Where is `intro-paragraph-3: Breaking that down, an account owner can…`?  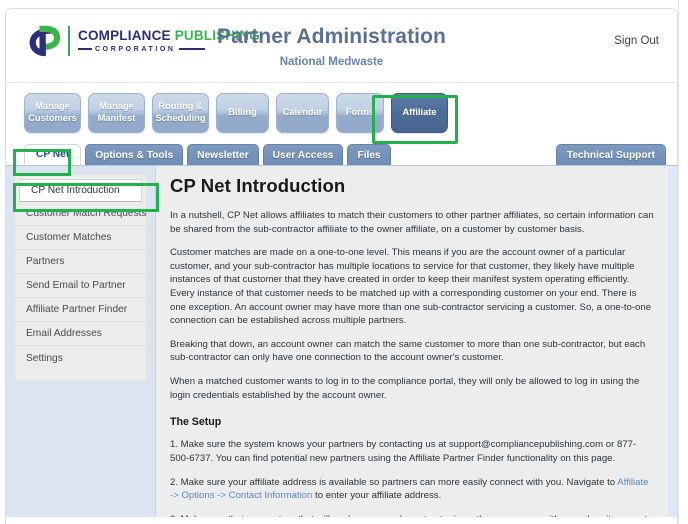
intro-paragraph-3: Breaking that down, an account owner can… is located at coordinates (408, 351).